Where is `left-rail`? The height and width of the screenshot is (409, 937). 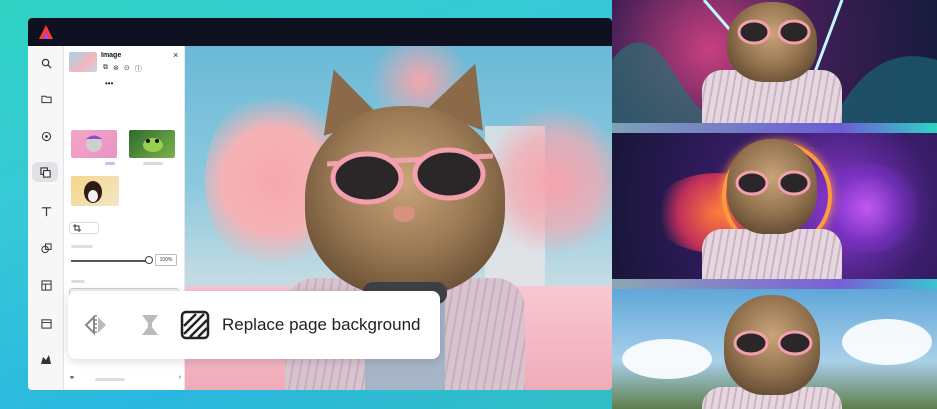 left-rail is located at coordinates (46, 218).